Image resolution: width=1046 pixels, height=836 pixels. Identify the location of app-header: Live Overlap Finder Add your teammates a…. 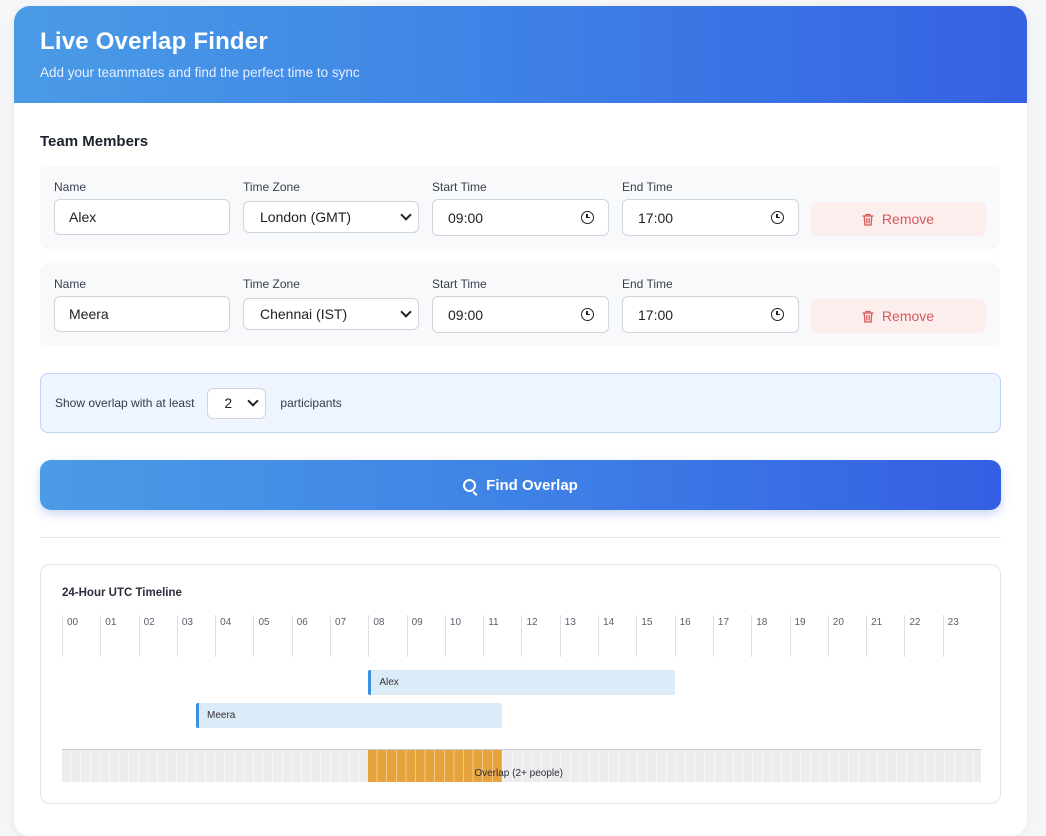
(520, 54).